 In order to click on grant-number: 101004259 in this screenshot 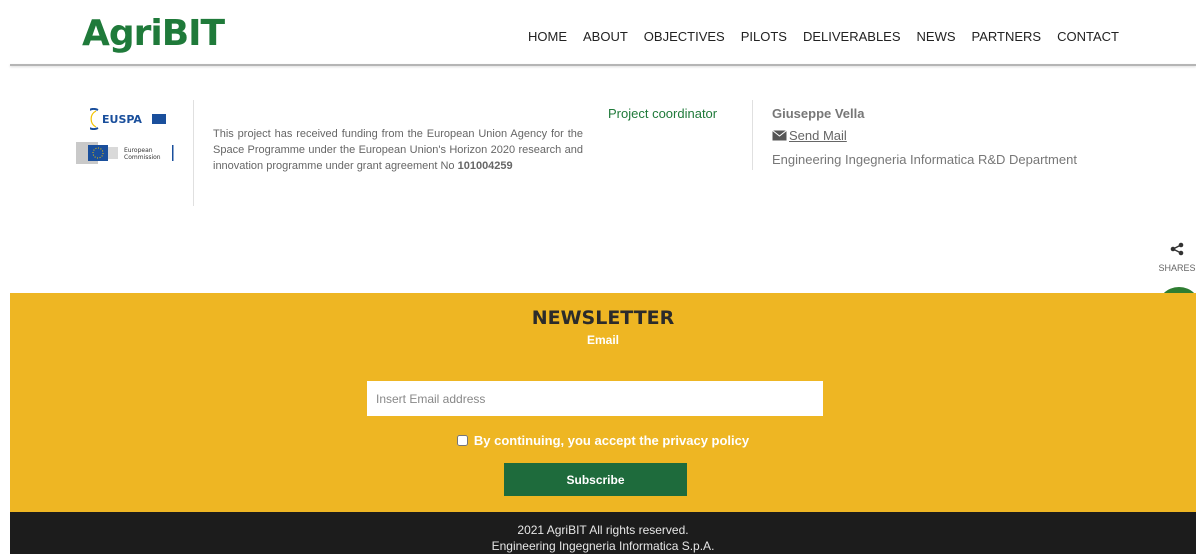, I will do `click(485, 166)`.